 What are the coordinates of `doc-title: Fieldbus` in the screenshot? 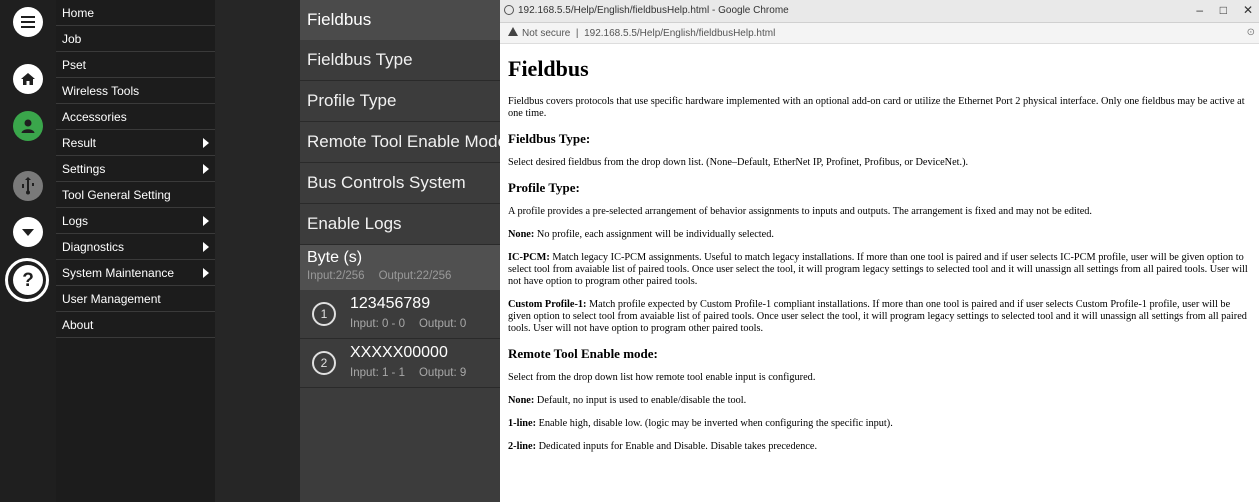 It's located at (548, 68).